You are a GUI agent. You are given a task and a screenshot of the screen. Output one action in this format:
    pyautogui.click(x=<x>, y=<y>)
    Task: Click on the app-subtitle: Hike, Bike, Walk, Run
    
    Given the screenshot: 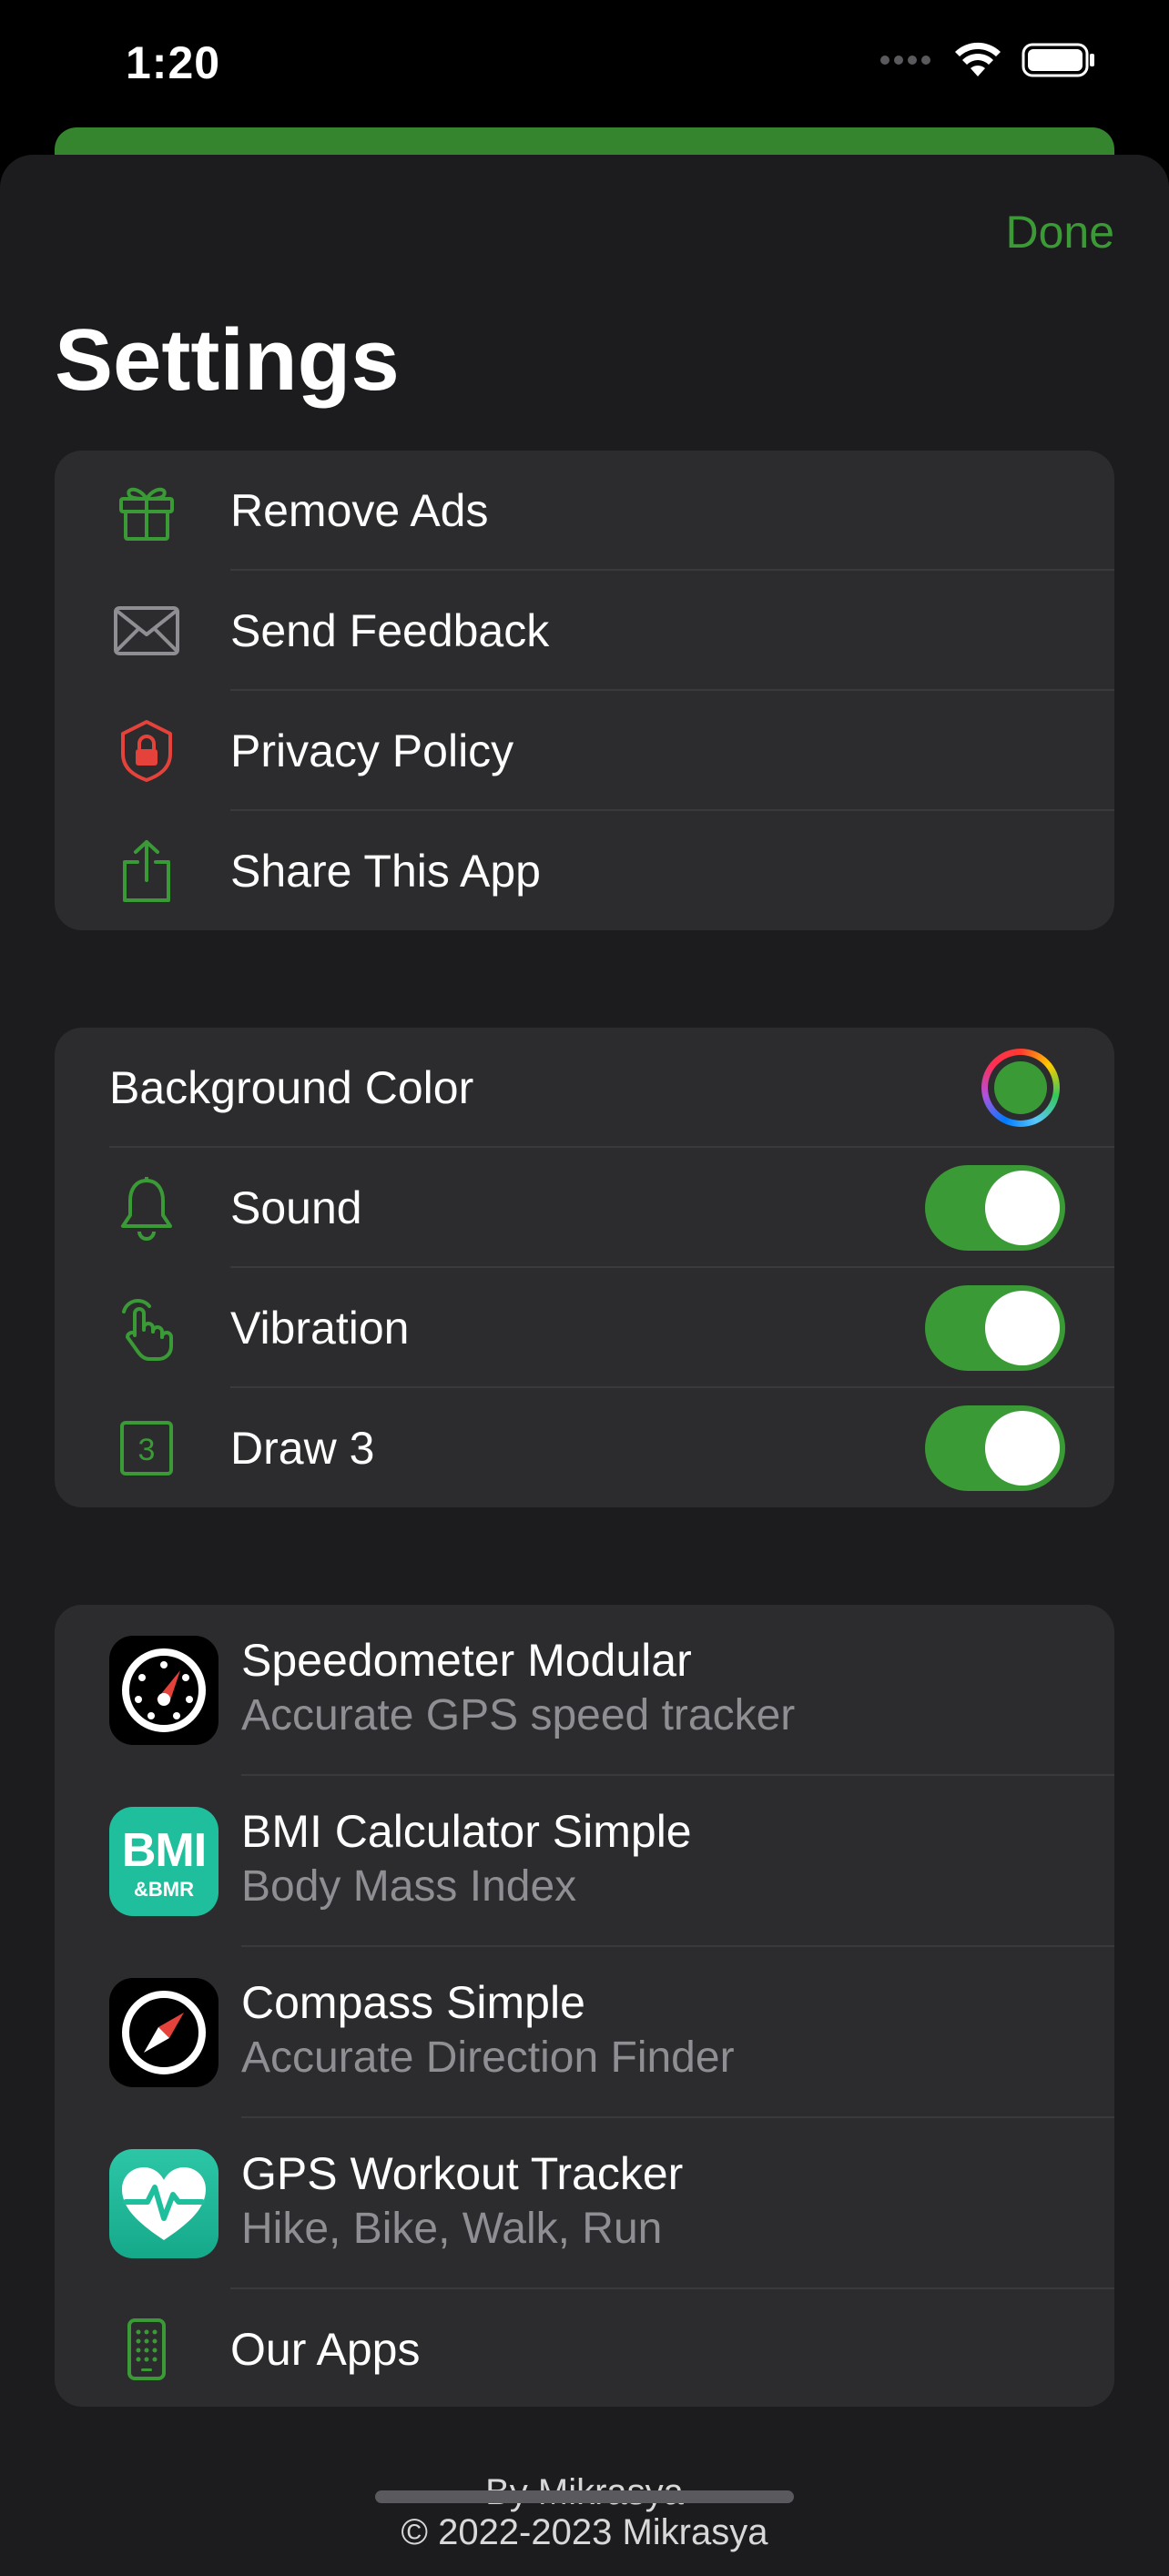 What is the action you would take?
    pyautogui.click(x=452, y=2229)
    